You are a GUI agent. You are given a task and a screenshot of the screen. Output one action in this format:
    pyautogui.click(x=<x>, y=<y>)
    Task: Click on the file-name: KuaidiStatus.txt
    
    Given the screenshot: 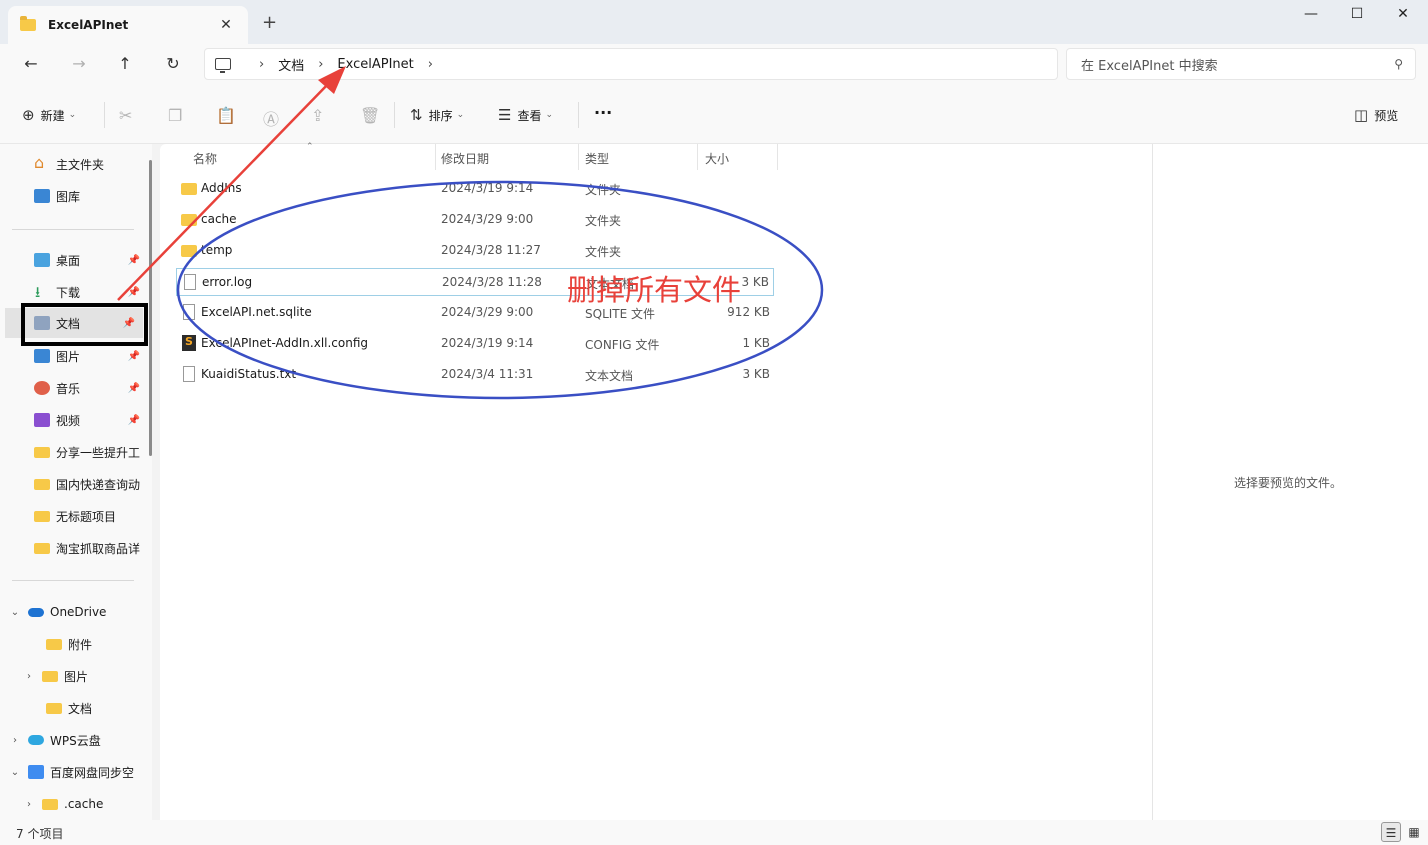 What is the action you would take?
    pyautogui.click(x=249, y=374)
    